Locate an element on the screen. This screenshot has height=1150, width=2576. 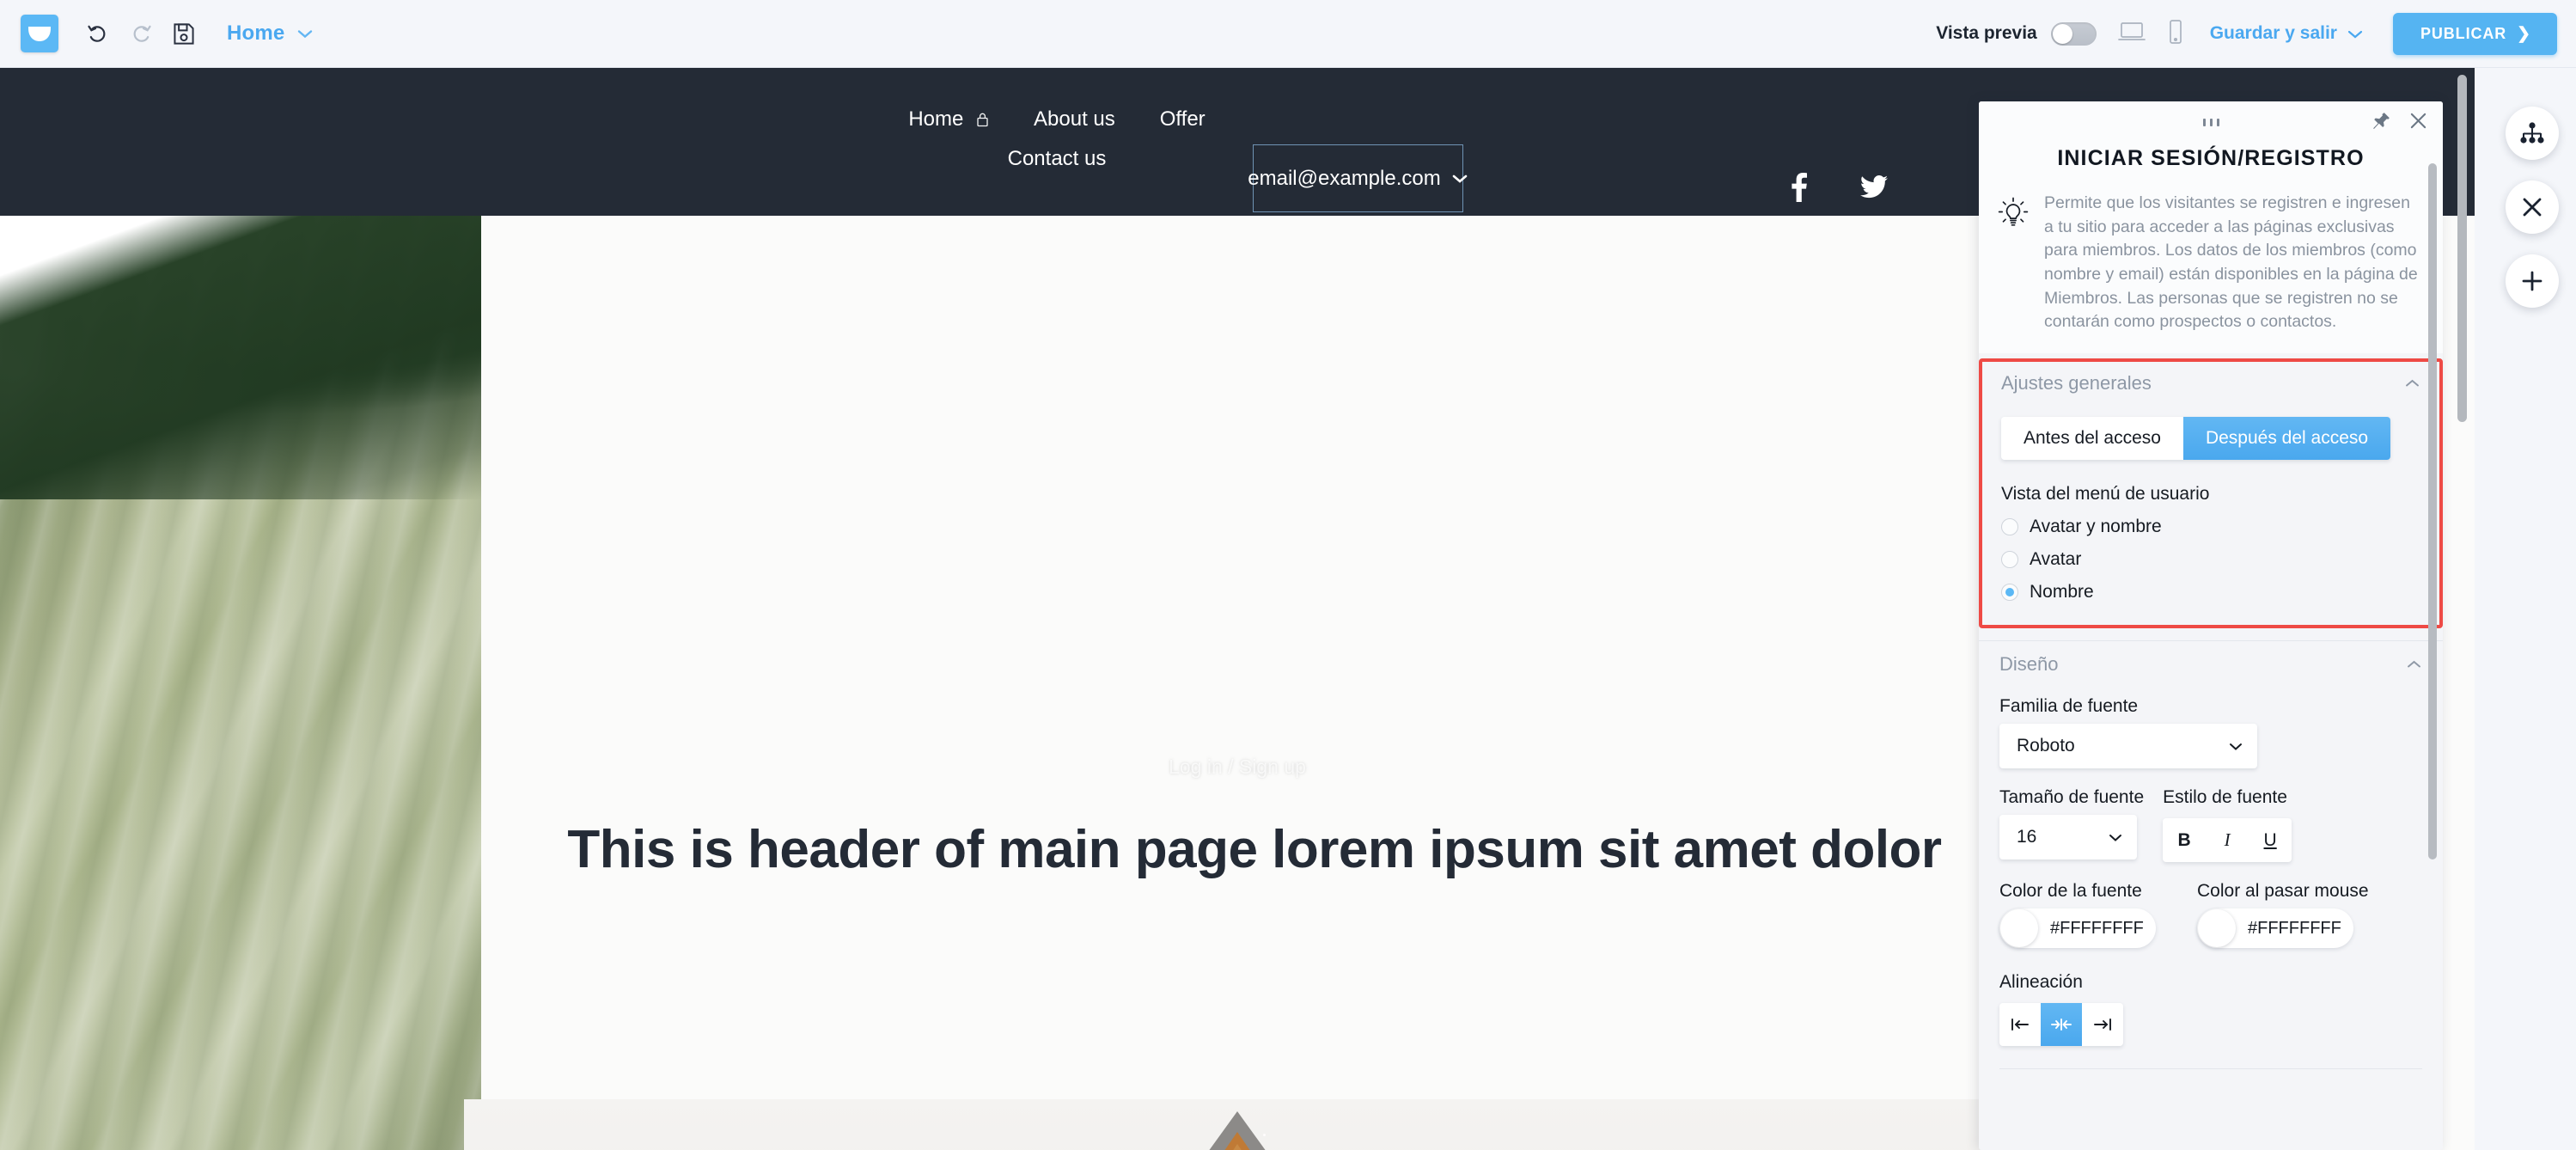
access-state-segmented-control: Antes del acceso Después del acceso is located at coordinates (2196, 439).